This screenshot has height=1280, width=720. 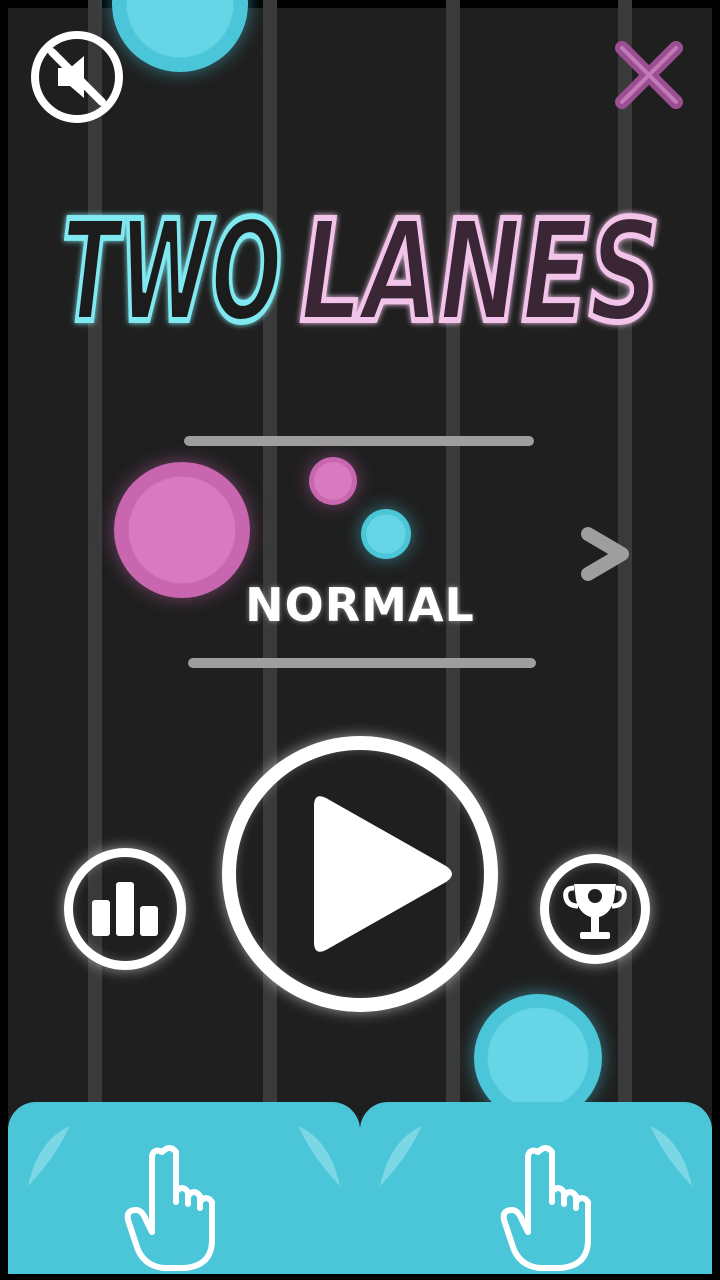 What do you see at coordinates (480, 265) in the screenshot?
I see `title-lanes: LANES` at bounding box center [480, 265].